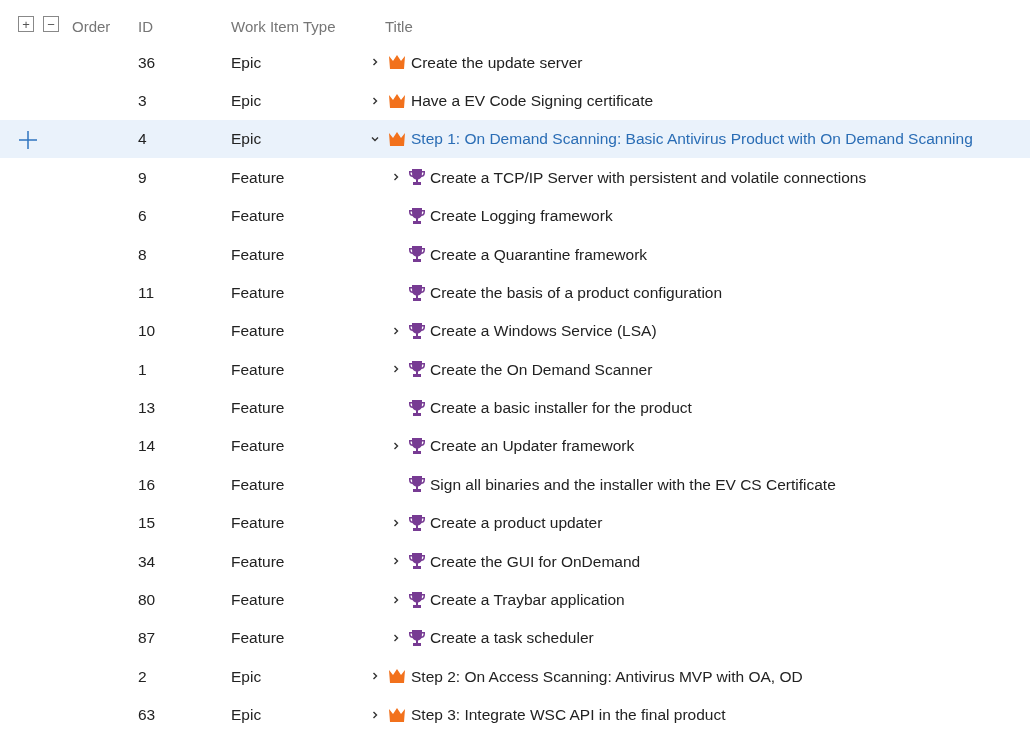 The image size is (1030, 732). I want to click on id-cell-text: 6, so click(142, 216).